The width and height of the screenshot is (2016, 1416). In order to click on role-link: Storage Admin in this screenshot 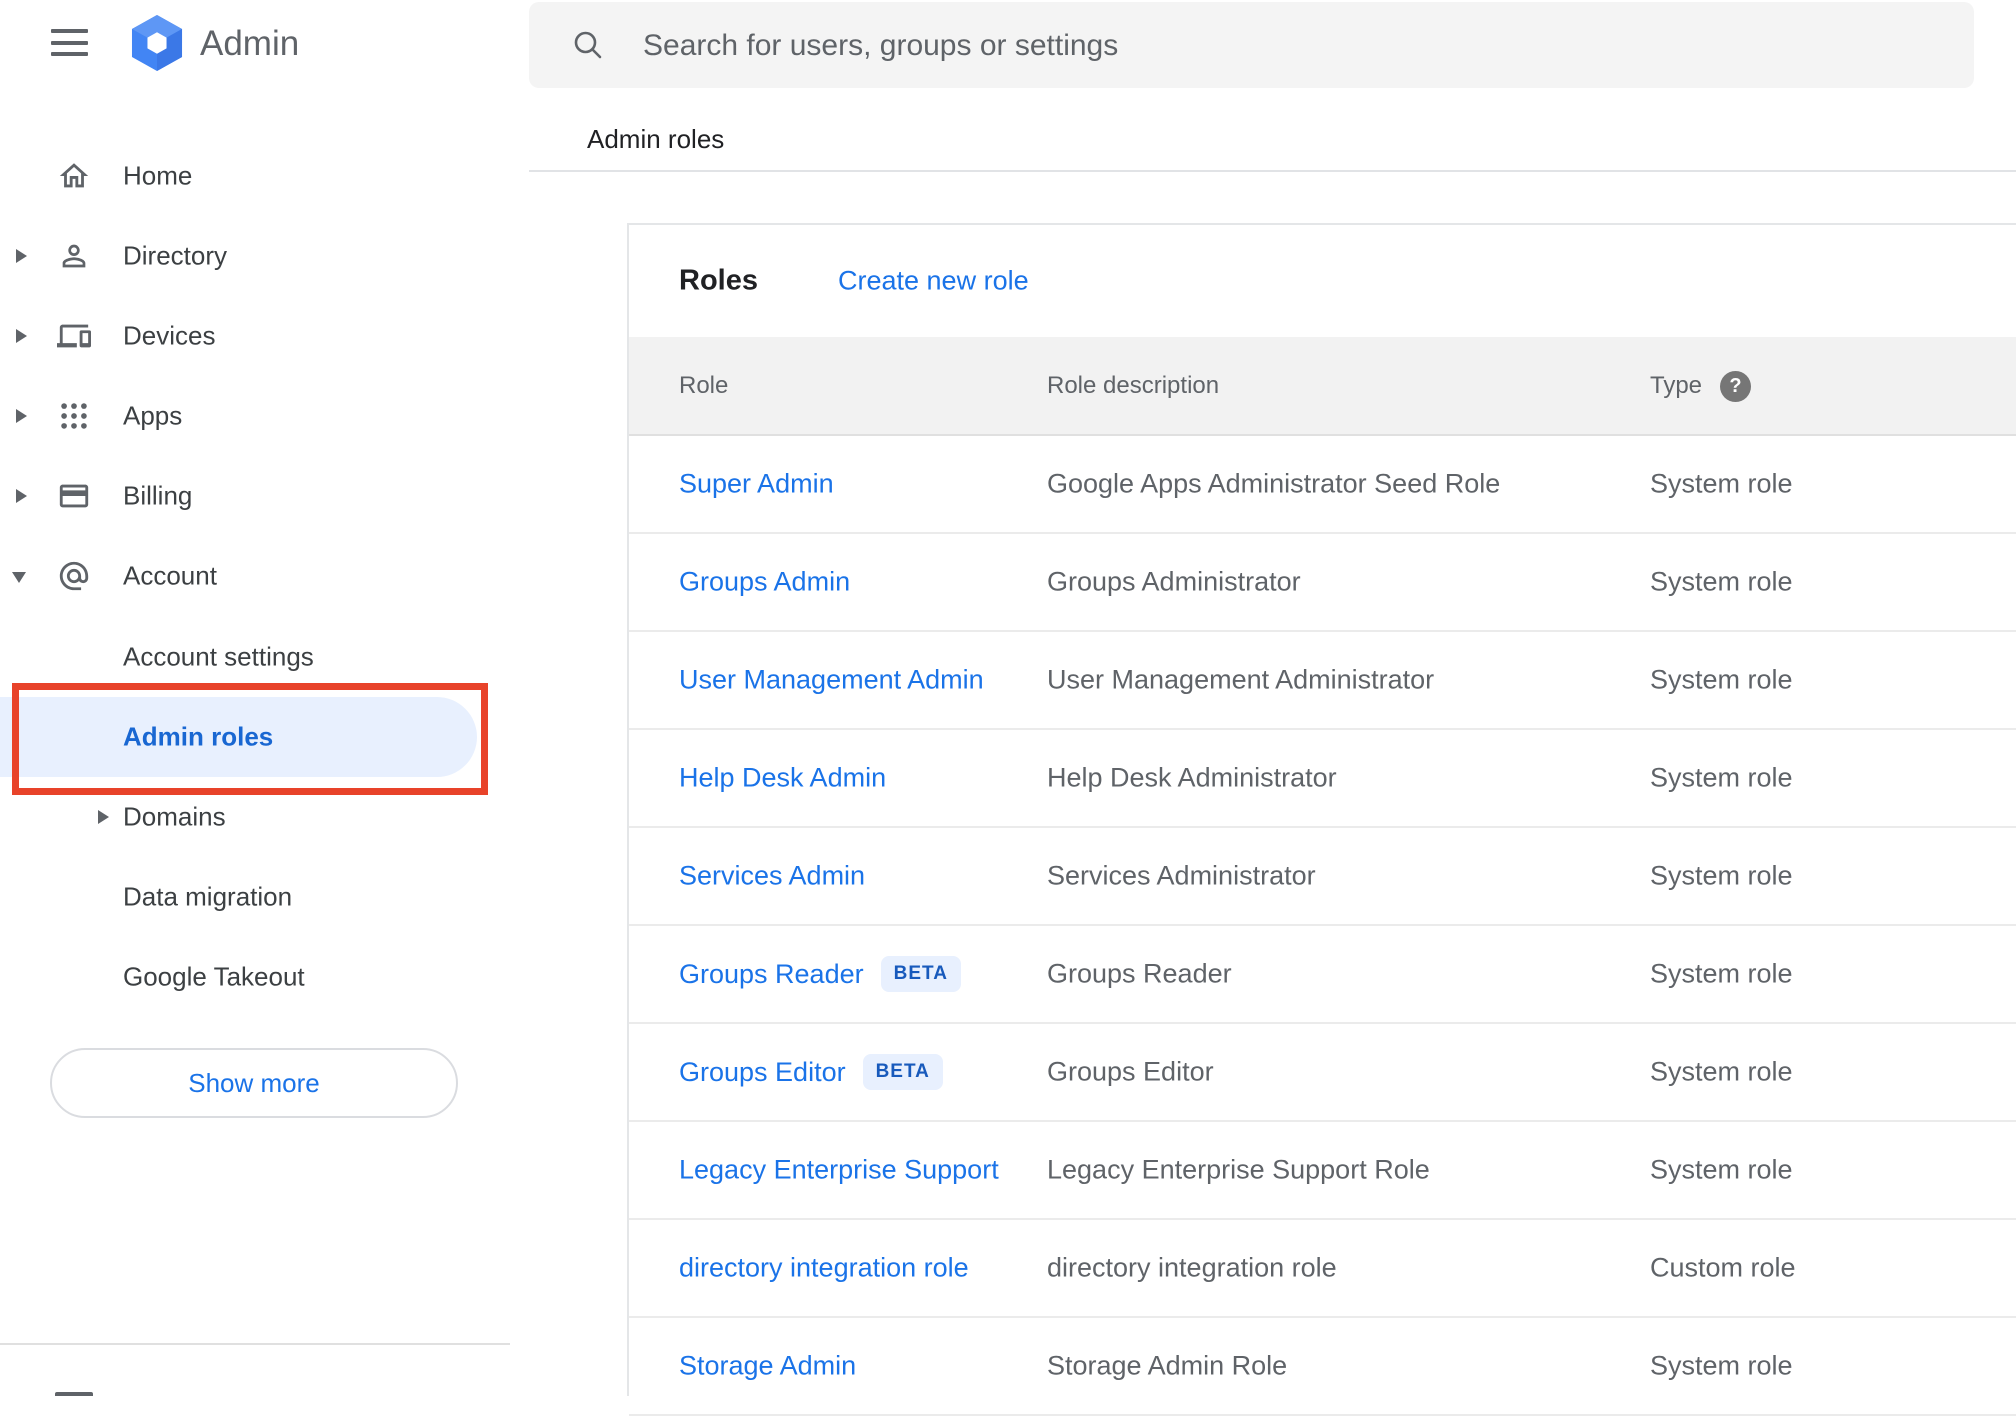, I will do `click(767, 1366)`.